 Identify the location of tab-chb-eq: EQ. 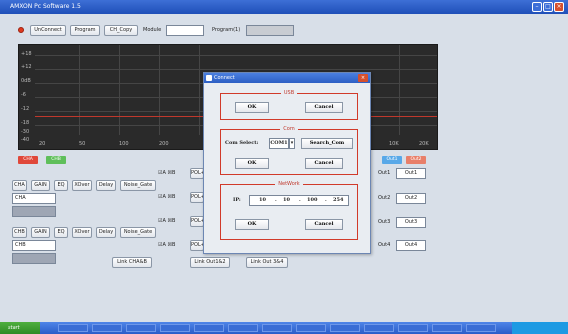
(61, 232).